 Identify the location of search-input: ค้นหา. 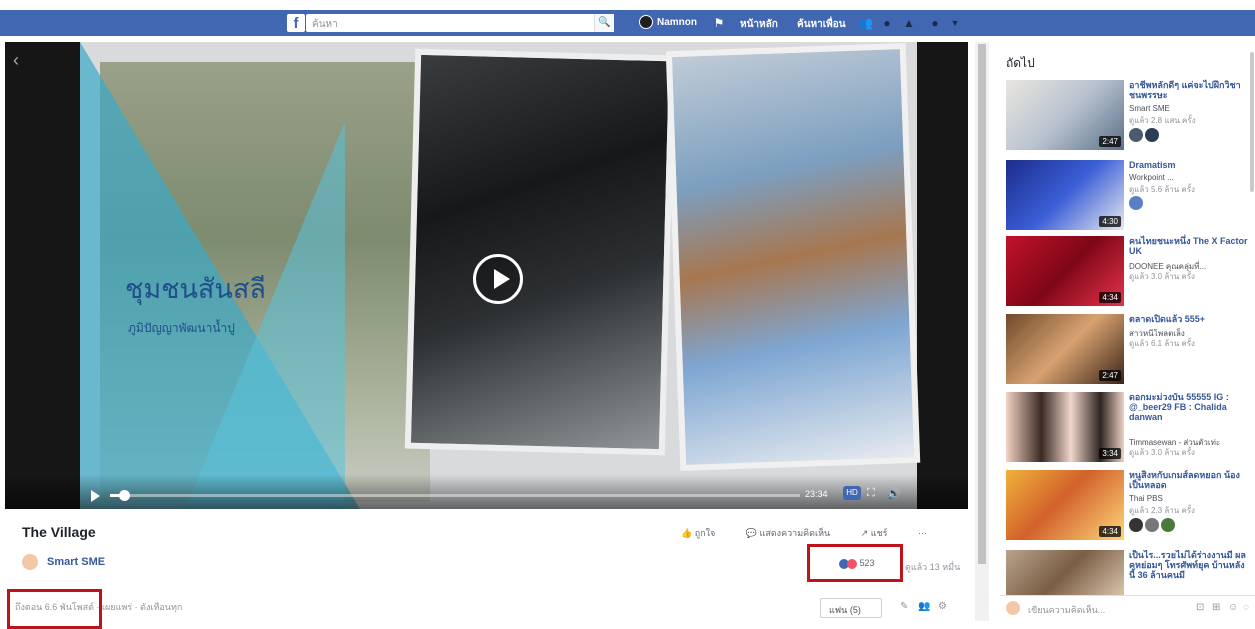
(460, 23).